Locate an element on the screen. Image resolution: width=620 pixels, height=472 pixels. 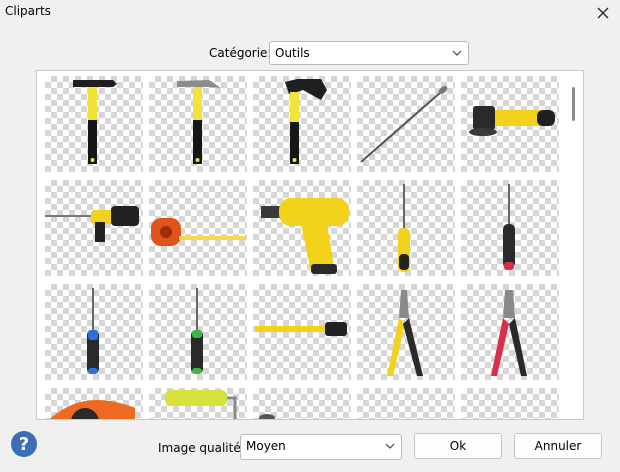
measuring-tape-icon is located at coordinates (301, 329).